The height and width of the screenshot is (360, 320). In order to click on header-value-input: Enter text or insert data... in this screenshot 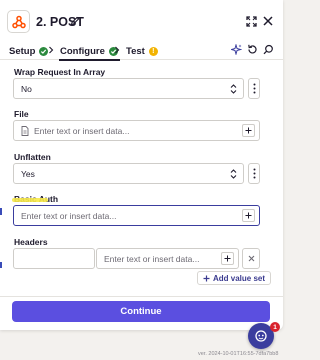, I will do `click(167, 258)`.